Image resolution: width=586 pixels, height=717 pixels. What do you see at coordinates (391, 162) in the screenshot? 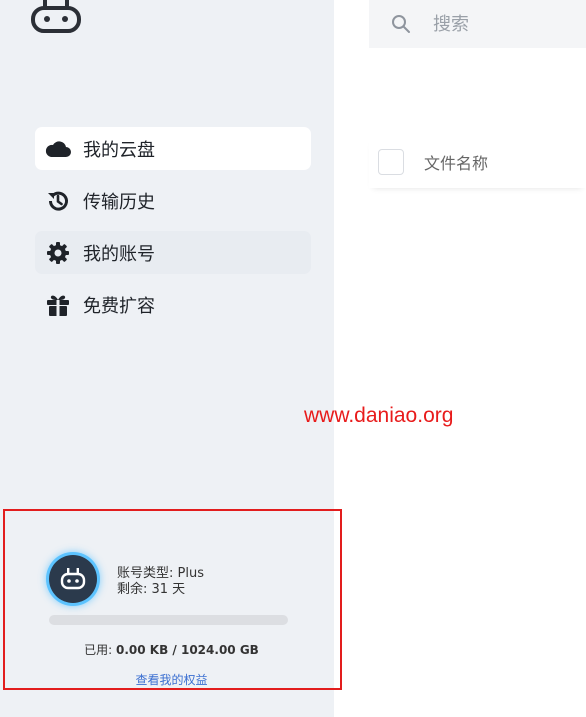
I see `select-all-checkbox` at bounding box center [391, 162].